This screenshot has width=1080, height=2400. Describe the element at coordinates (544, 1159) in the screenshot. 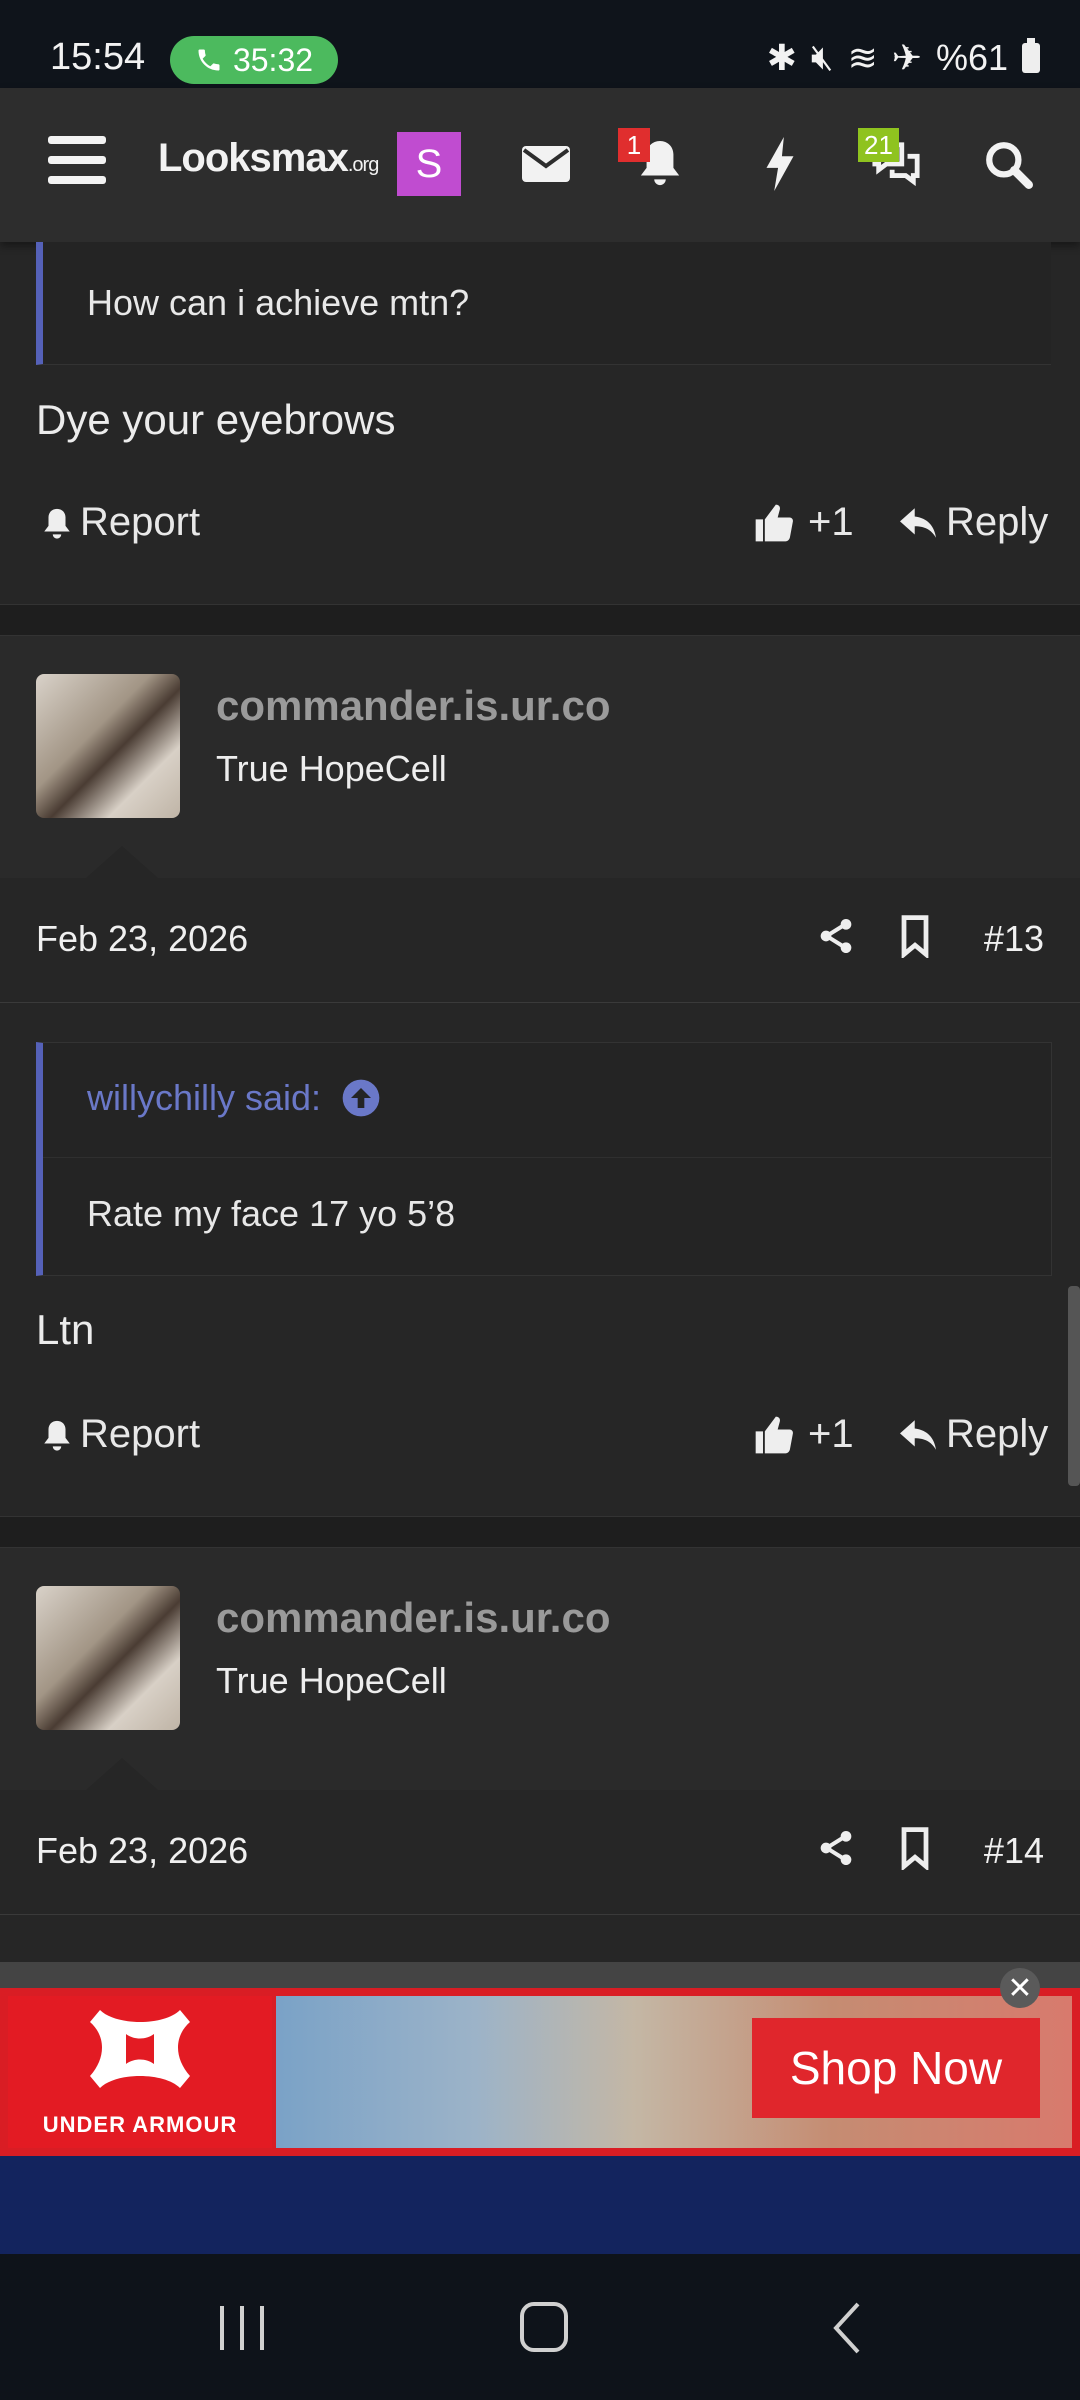

I see `quote-block: willychilly said: Rate my face 17 yo 5’8` at that location.